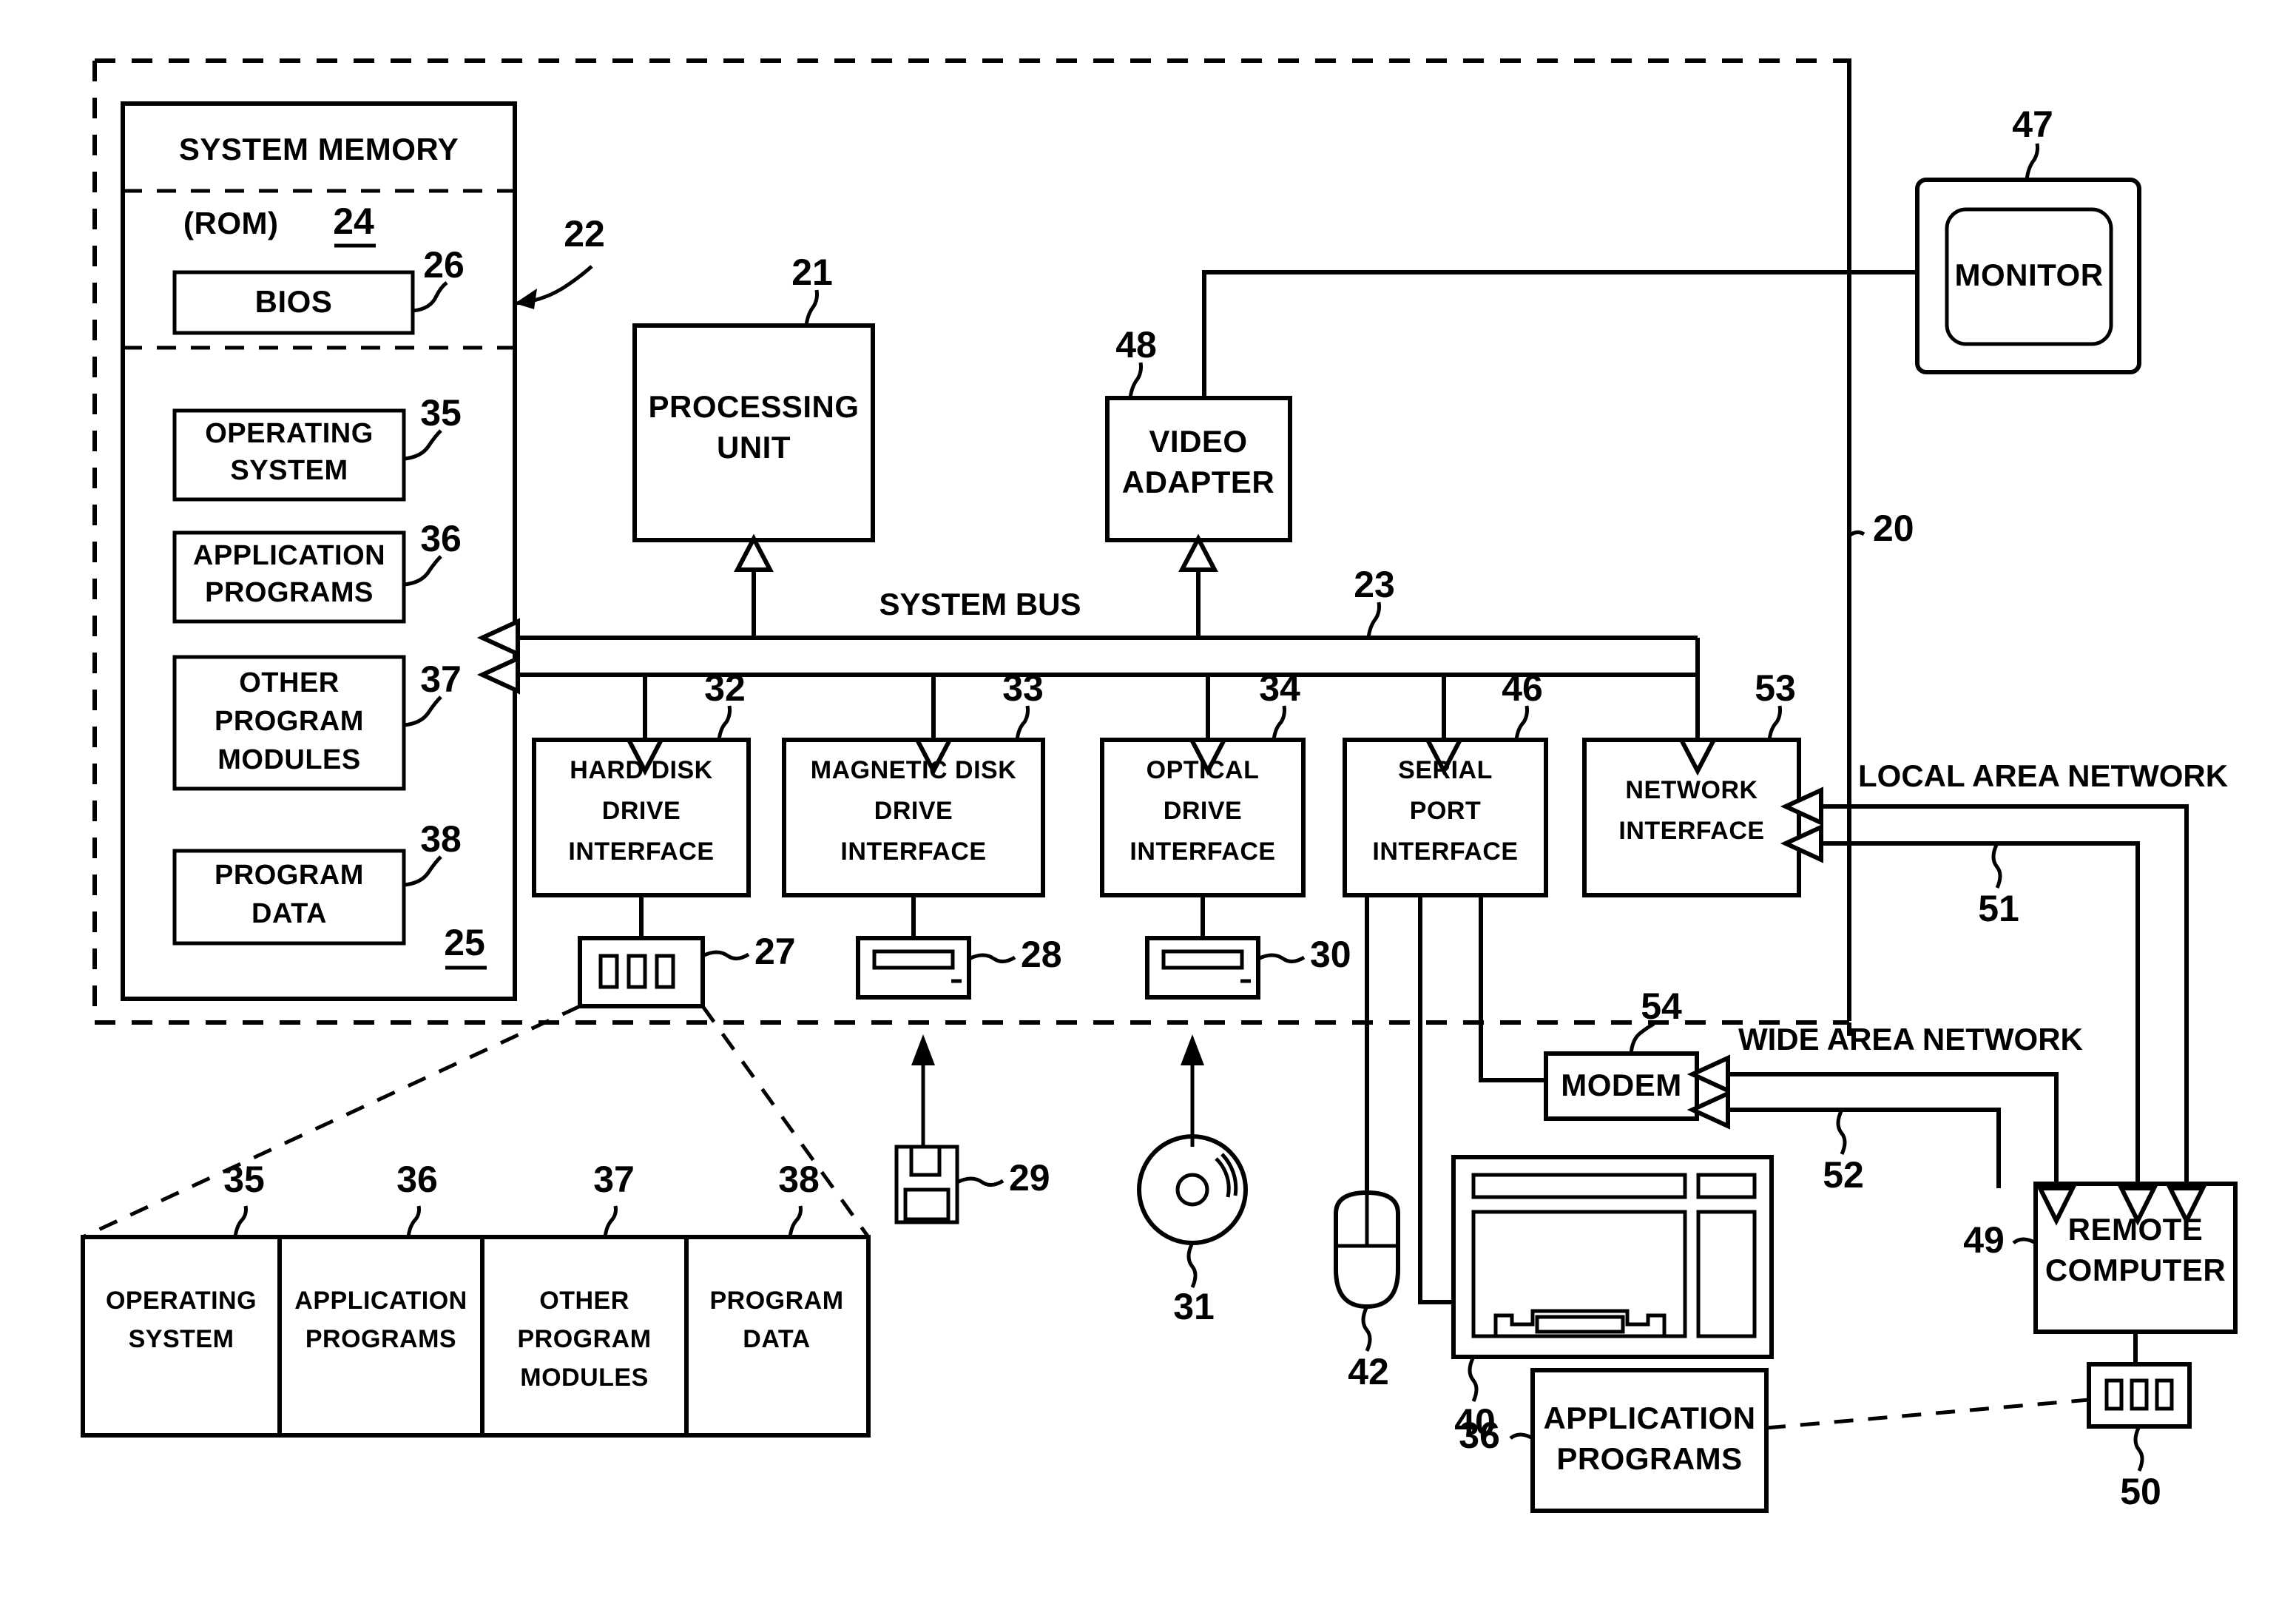  What do you see at coordinates (289, 759) in the screenshot?
I see `memory-other-program-modules-label-3: MODULES` at bounding box center [289, 759].